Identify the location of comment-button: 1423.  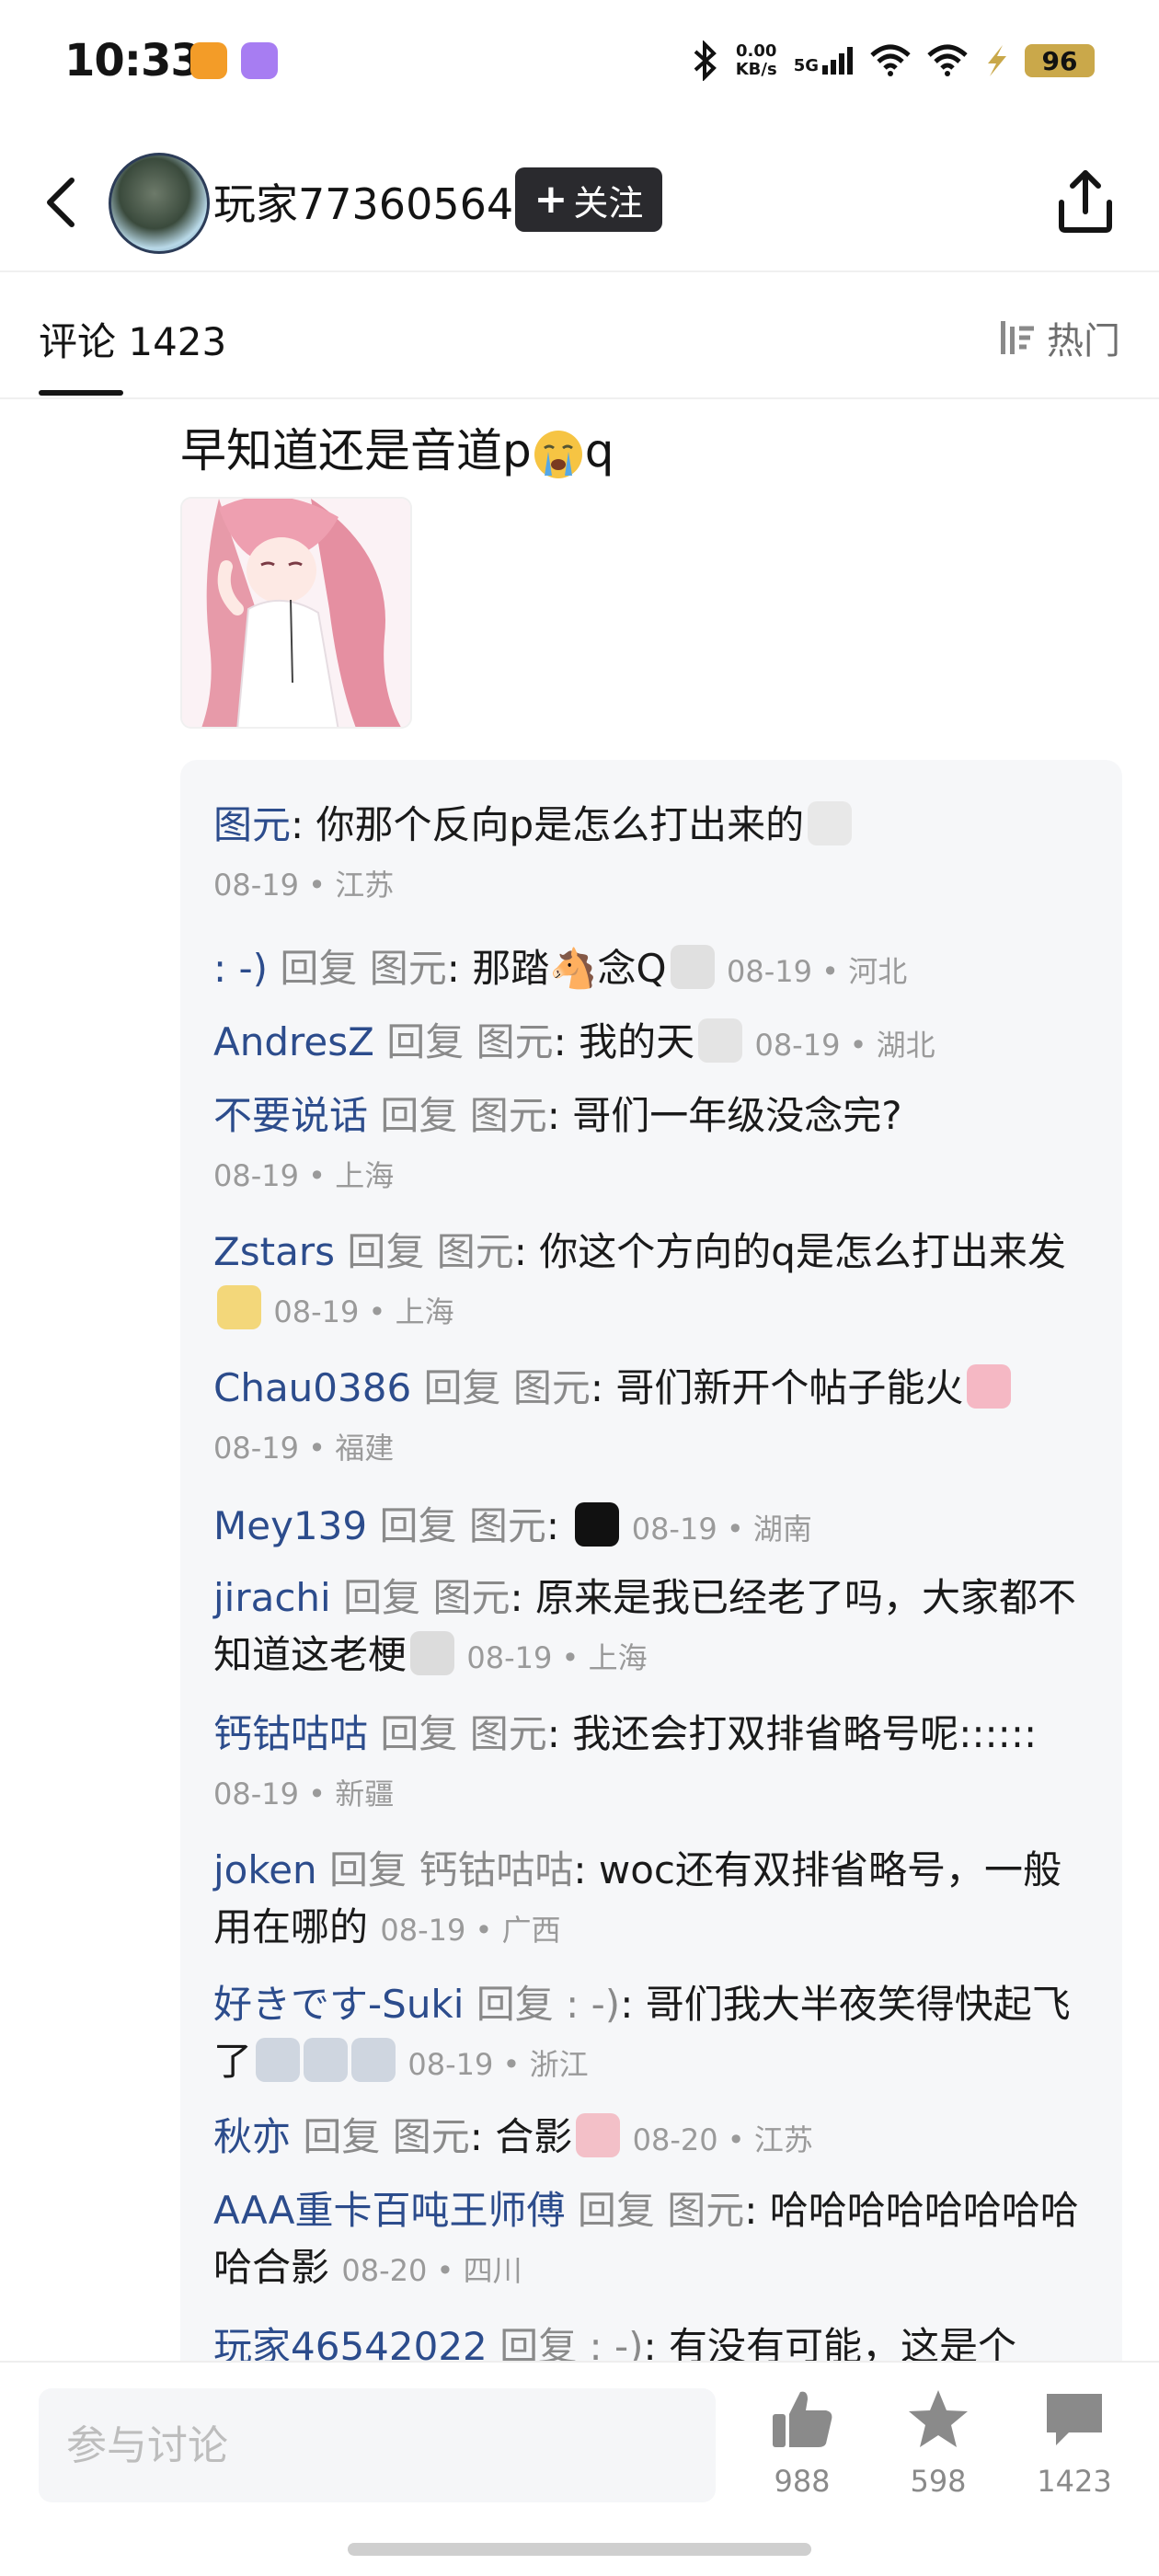
(1074, 2442).